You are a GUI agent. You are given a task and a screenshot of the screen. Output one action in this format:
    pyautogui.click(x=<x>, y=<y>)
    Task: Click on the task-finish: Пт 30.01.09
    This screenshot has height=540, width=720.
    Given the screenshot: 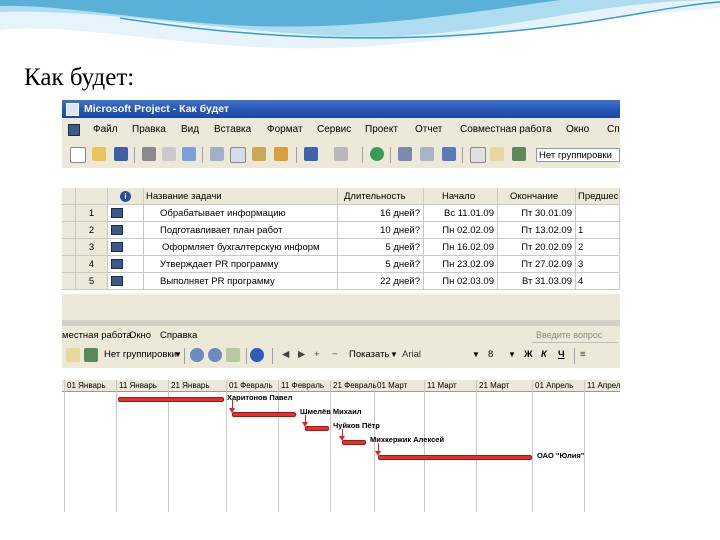 What is the action you would take?
    pyautogui.click(x=537, y=213)
    